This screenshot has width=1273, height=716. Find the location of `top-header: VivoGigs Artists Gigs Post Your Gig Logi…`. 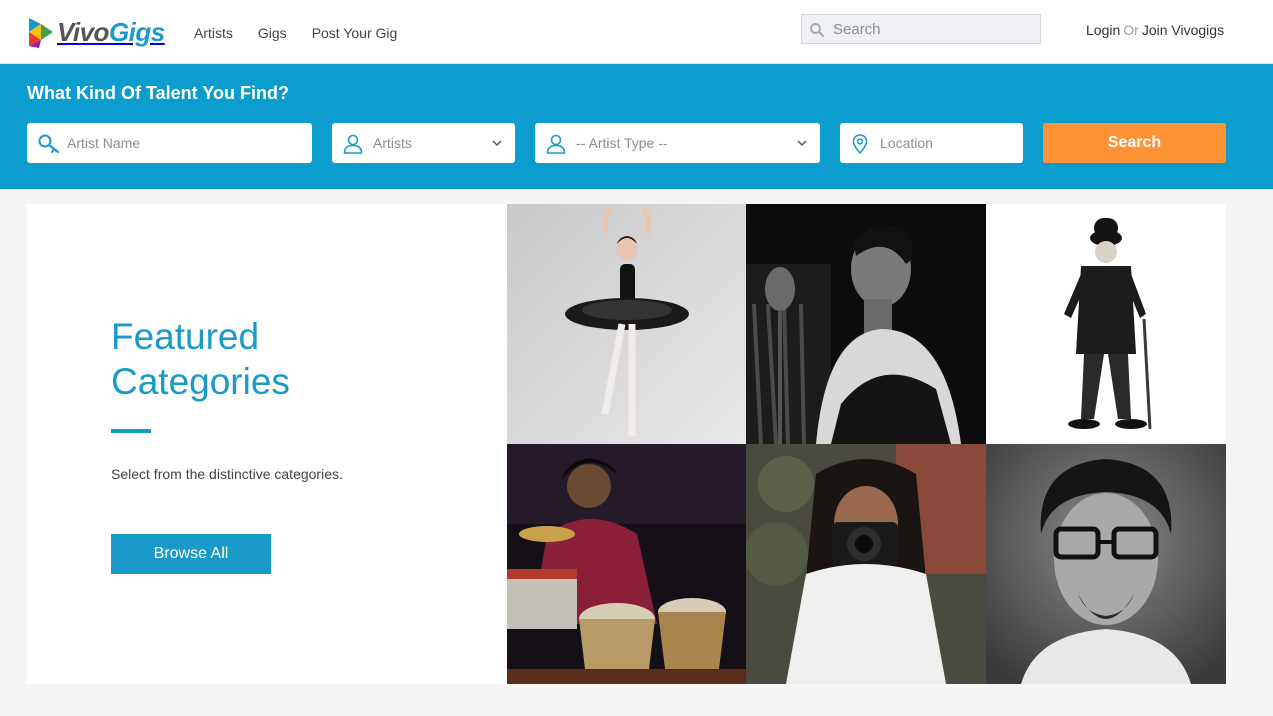

top-header: VivoGigs Artists Gigs Post Your Gig Logi… is located at coordinates (636, 32).